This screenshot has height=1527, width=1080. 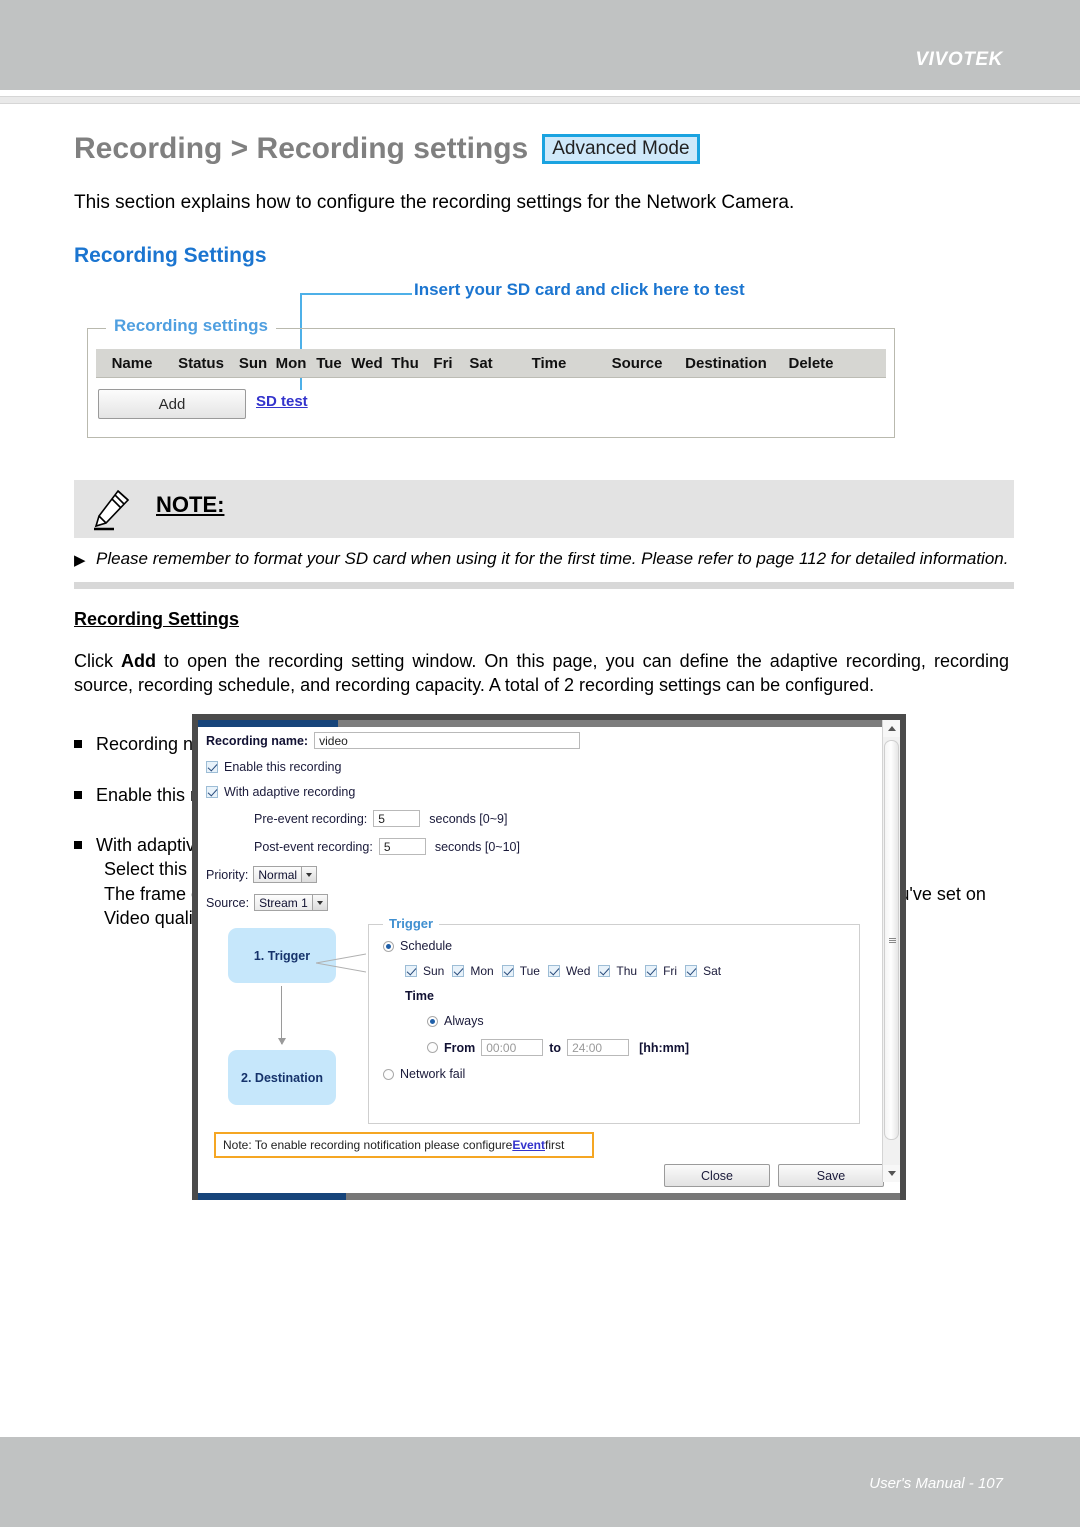 What do you see at coordinates (212, 767) in the screenshot?
I see `enable-recording-checkbox` at bounding box center [212, 767].